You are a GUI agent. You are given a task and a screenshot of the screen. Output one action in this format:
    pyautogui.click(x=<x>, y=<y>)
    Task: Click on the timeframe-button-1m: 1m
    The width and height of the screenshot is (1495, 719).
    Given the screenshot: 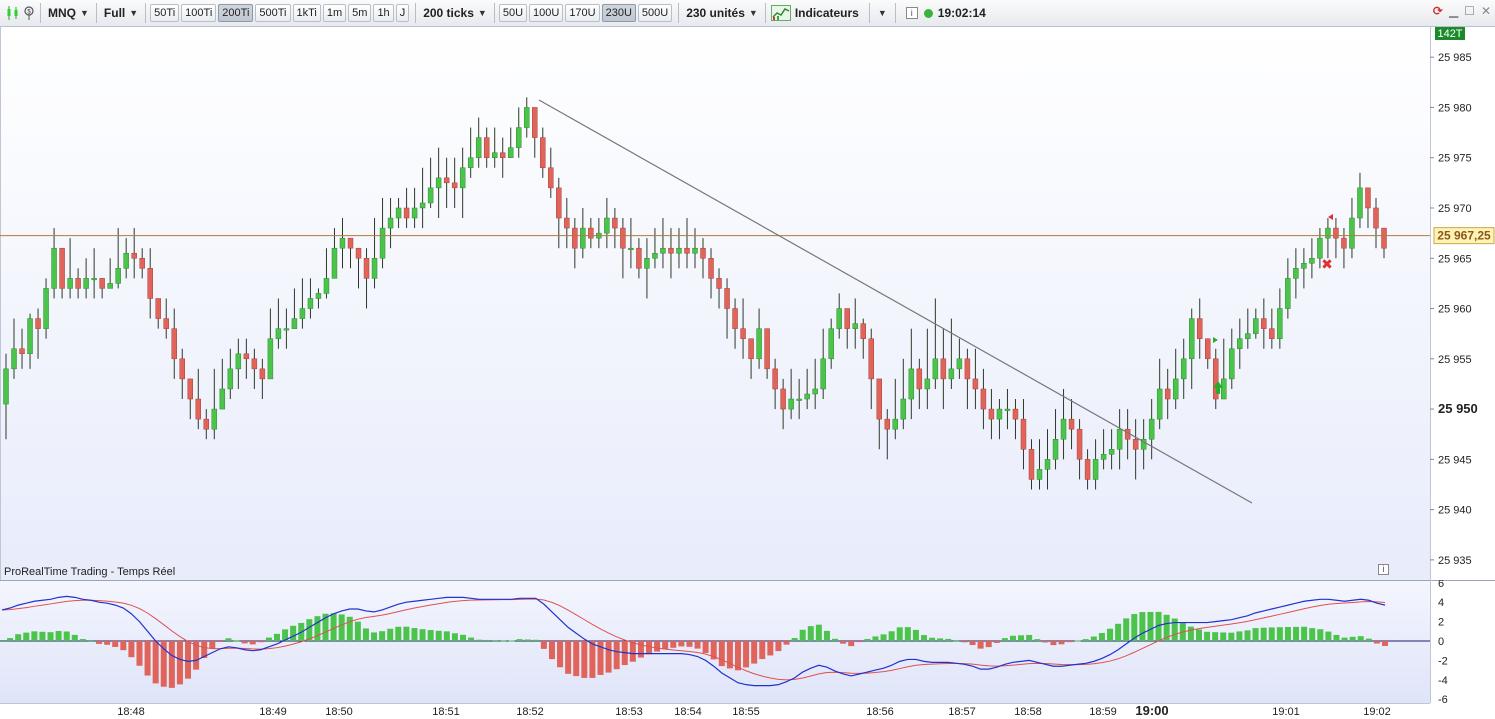 What is the action you would take?
    pyautogui.click(x=334, y=13)
    